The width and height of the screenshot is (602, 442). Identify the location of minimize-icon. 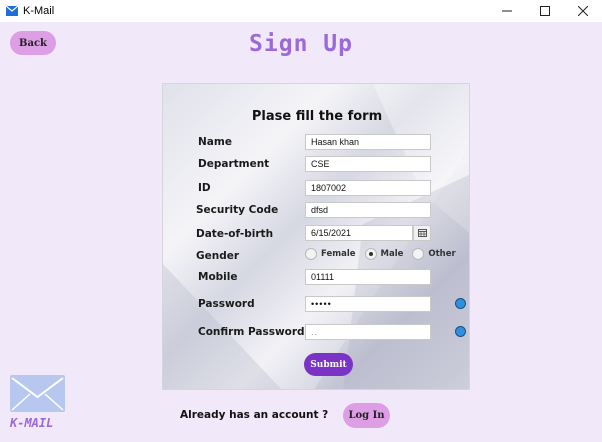
(507, 11).